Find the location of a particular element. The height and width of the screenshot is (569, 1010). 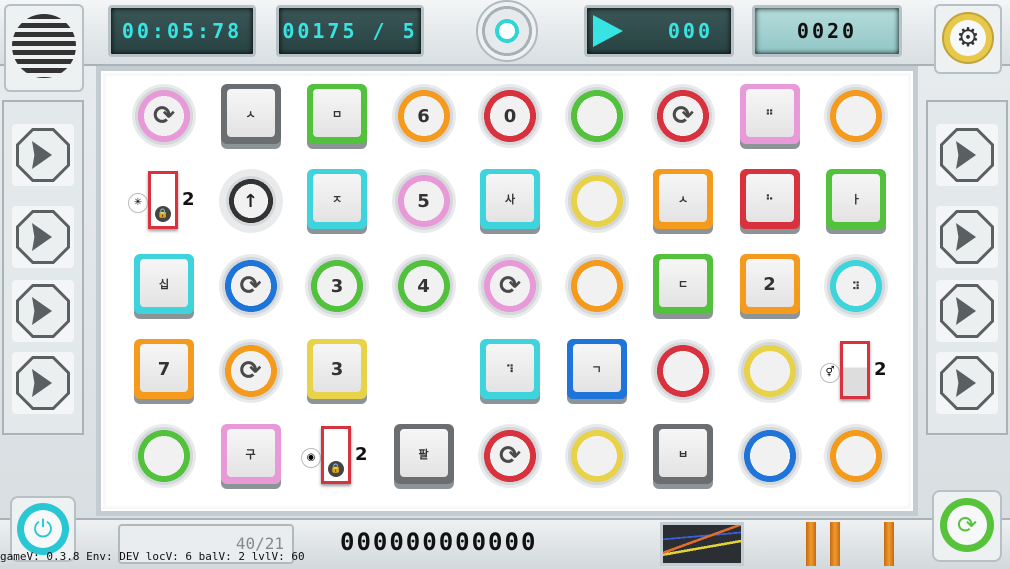

tile-label: 0 is located at coordinates (510, 116).